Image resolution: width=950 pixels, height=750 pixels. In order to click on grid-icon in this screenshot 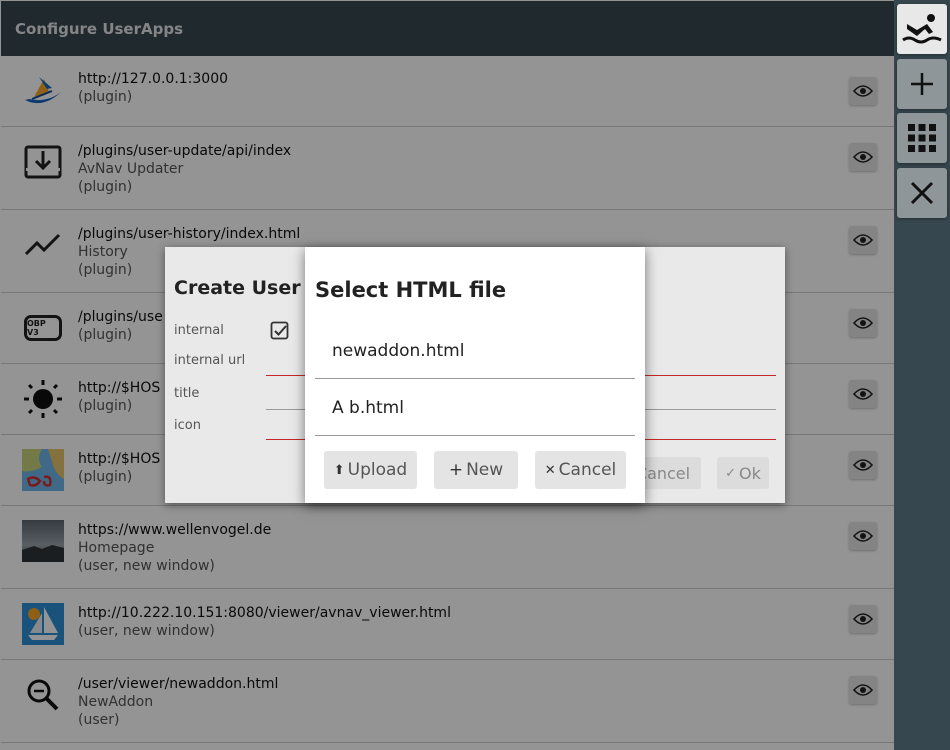, I will do `click(922, 138)`.